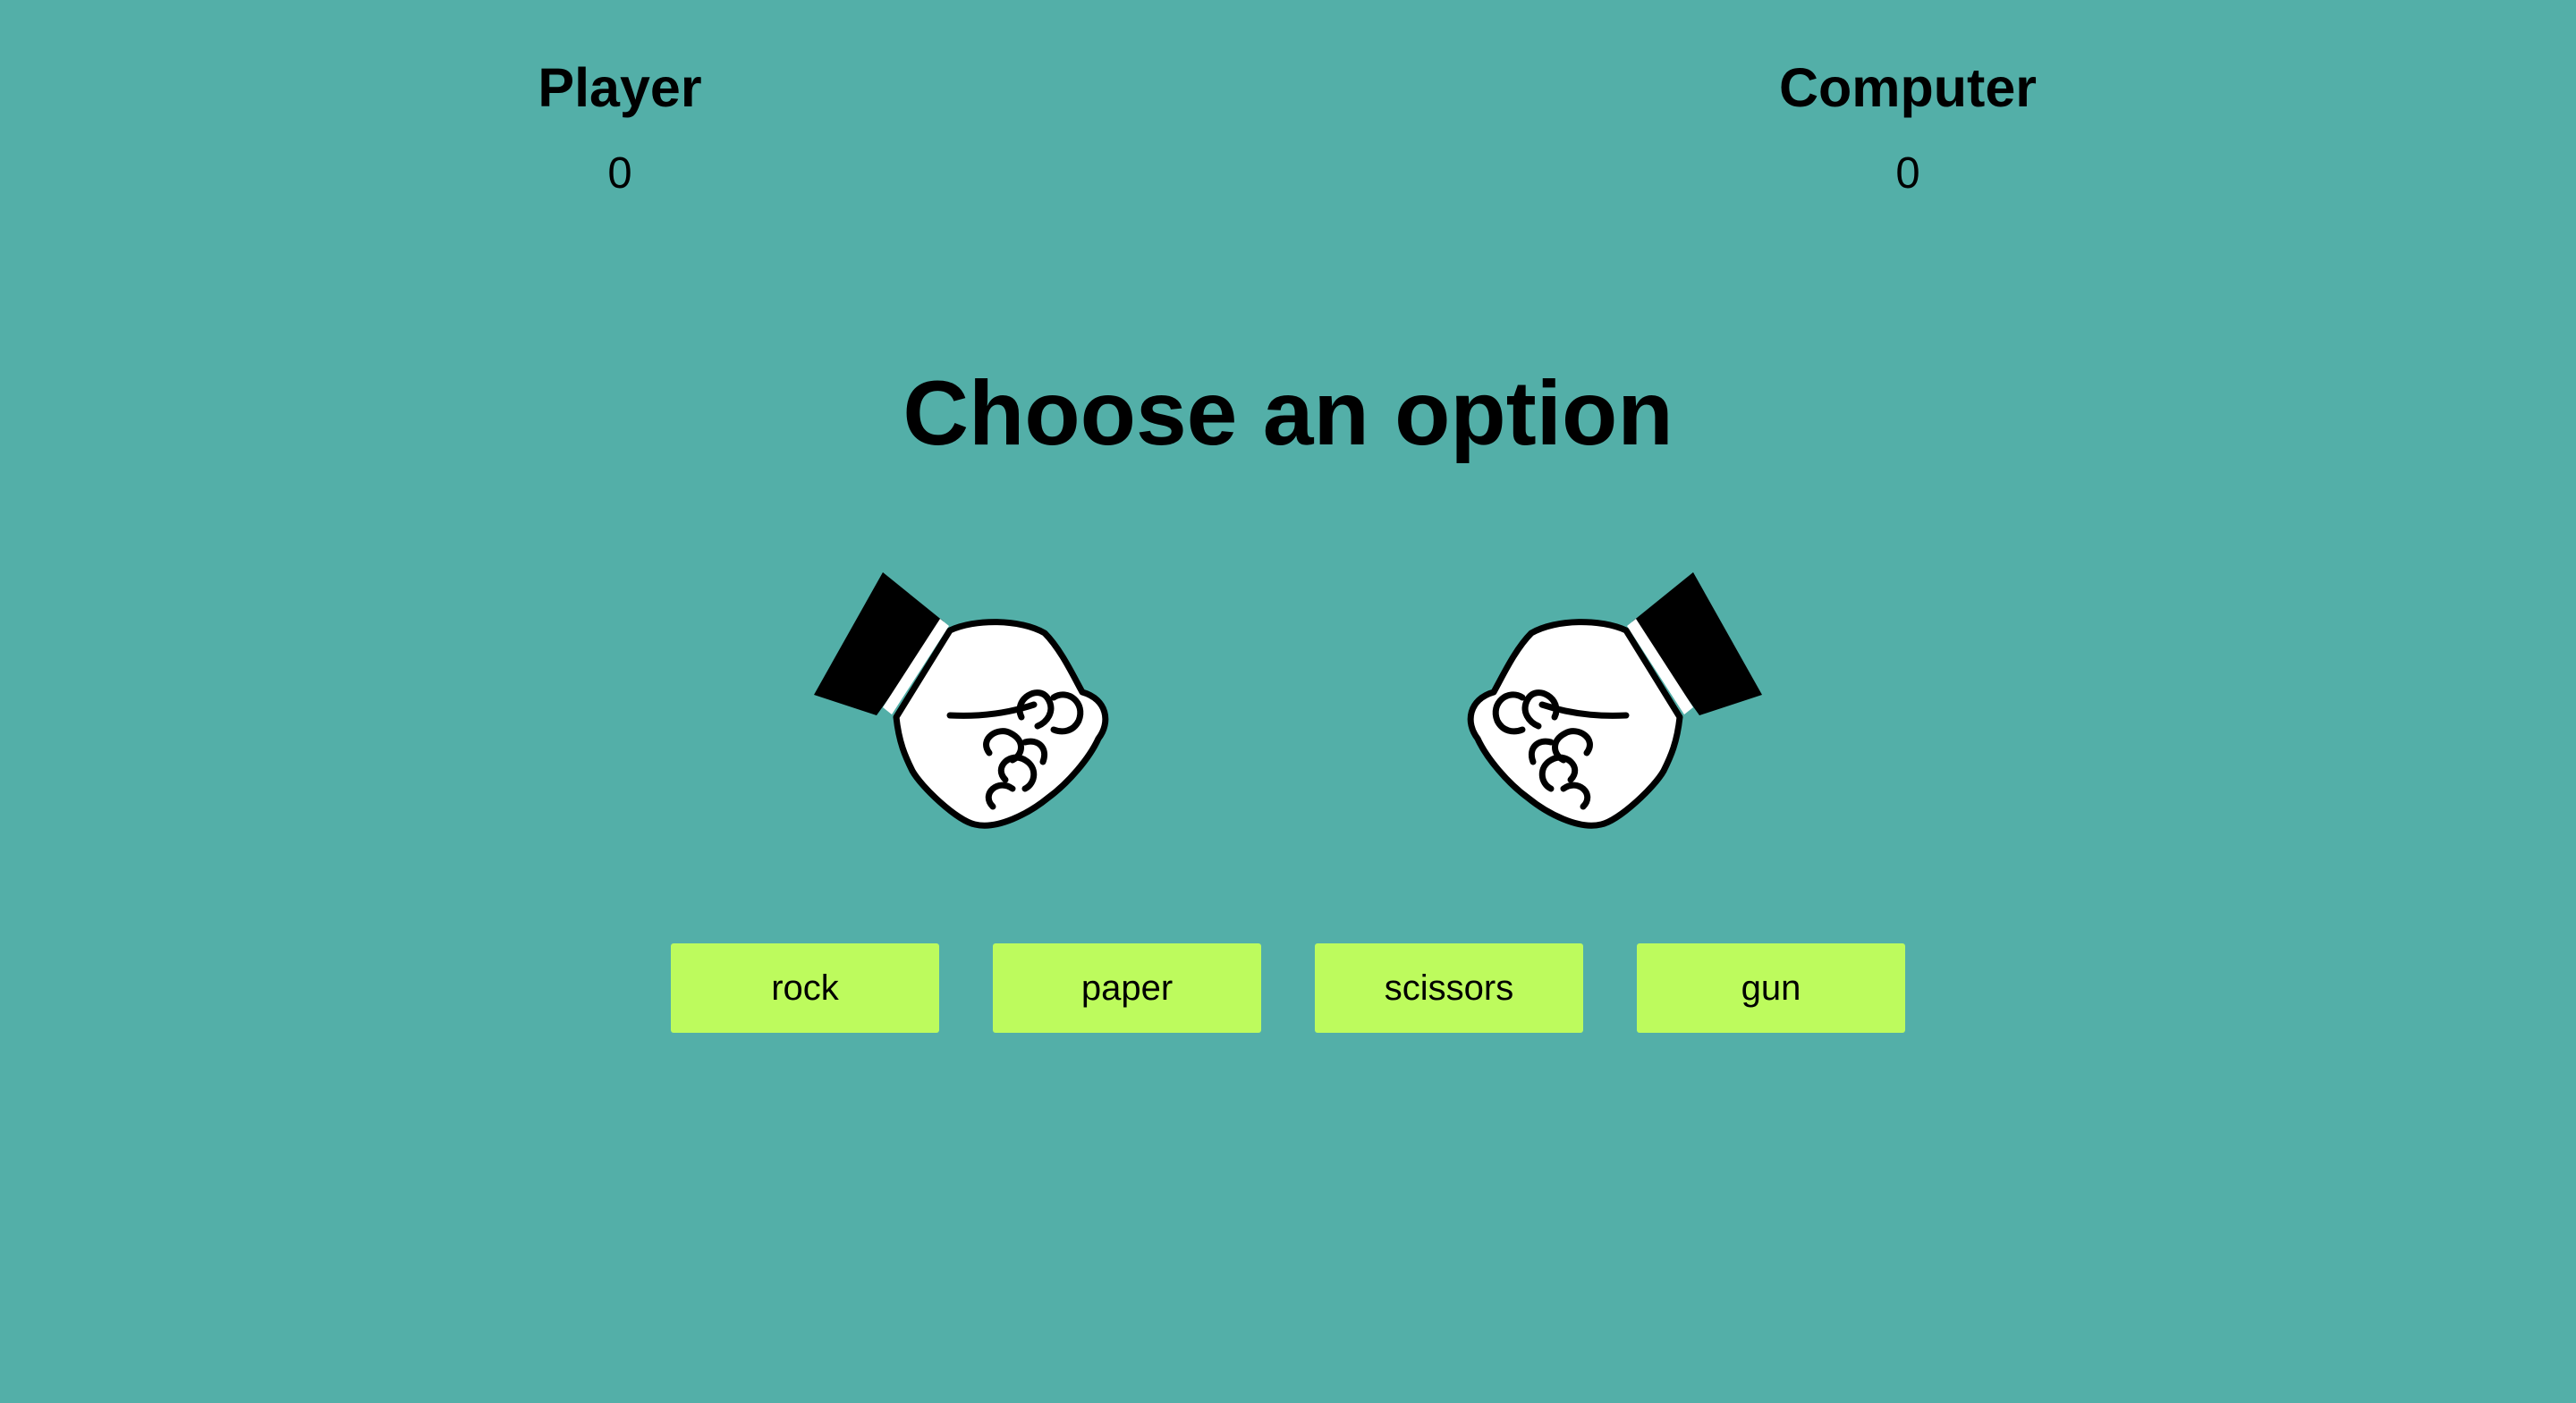 The height and width of the screenshot is (1403, 2576). I want to click on scissors-button: scissors, so click(1449, 988).